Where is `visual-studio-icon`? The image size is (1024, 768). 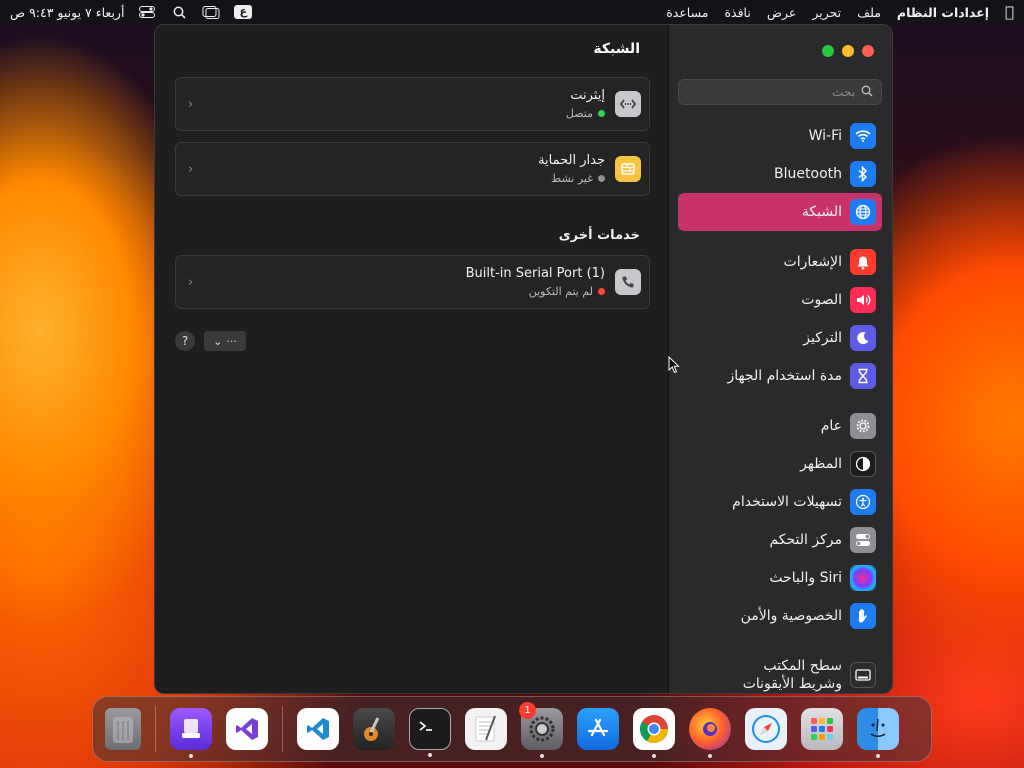 visual-studio-icon is located at coordinates (247, 729).